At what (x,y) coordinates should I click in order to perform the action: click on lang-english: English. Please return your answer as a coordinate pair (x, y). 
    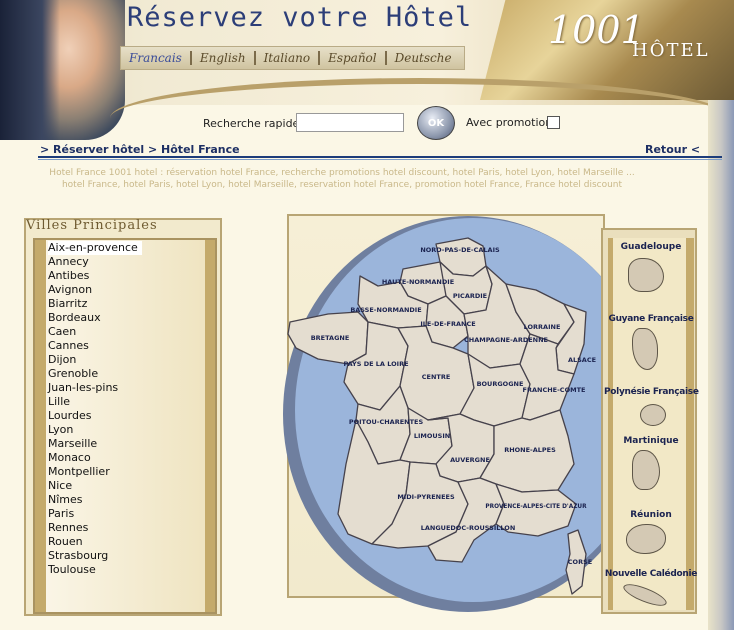
    Looking at the image, I should click on (224, 58).